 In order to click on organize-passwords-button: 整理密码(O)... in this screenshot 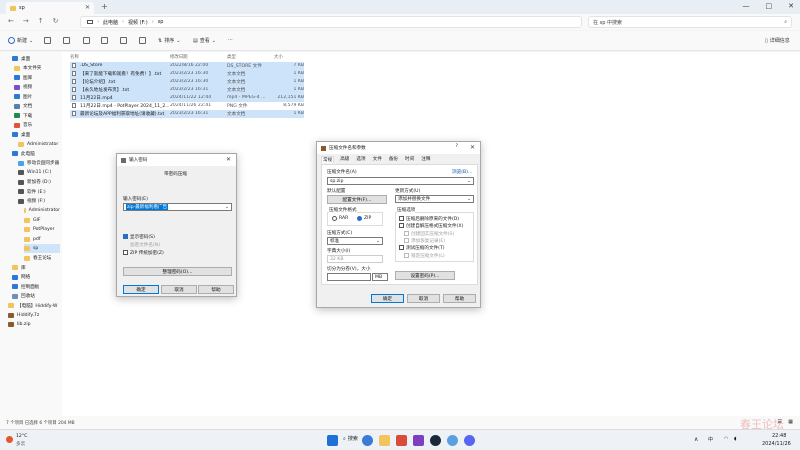, I will do `click(177, 271)`.